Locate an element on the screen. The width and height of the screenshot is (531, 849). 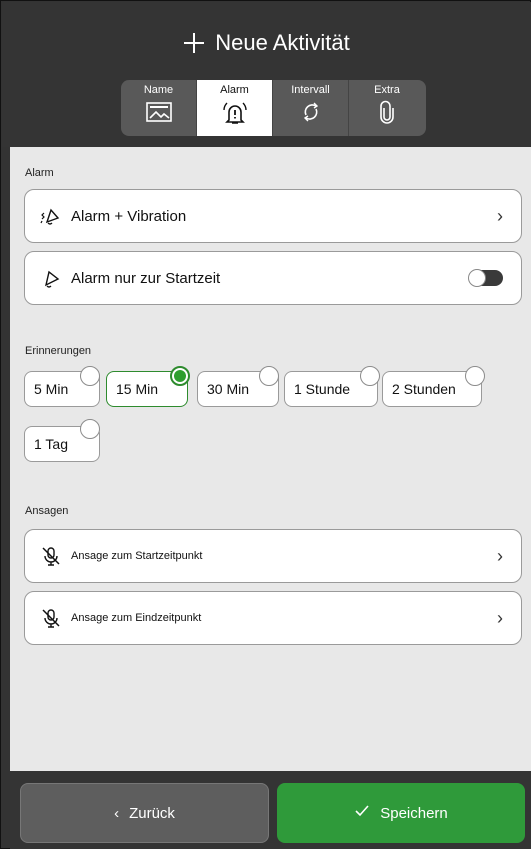
announcement-end-label: Ansage zum Eindzeitpunkt is located at coordinates (136, 618).